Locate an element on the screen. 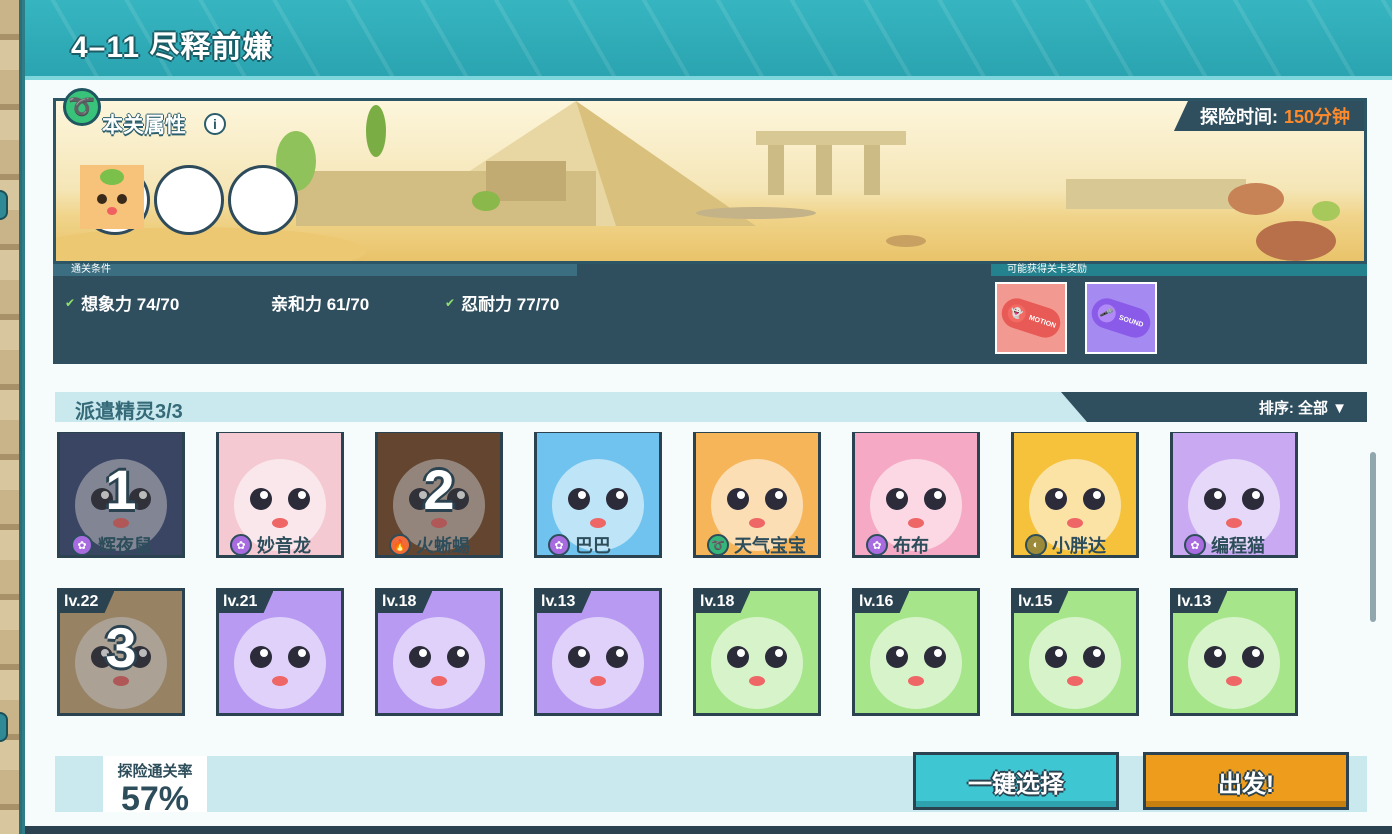 The width and height of the screenshot is (1392, 834). condition-imagination: ✔ 想象力 74/70 is located at coordinates (122, 302).